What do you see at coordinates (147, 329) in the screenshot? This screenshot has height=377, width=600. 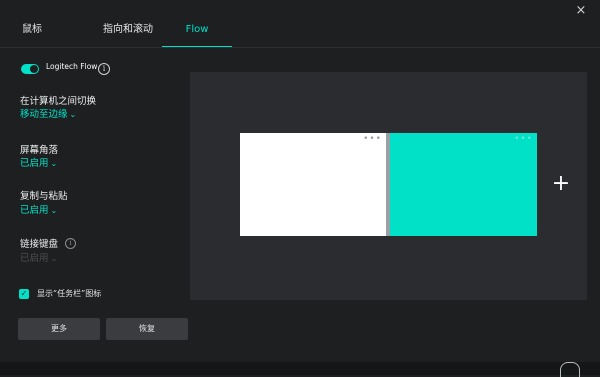 I see `restore-button: 恢复` at bounding box center [147, 329].